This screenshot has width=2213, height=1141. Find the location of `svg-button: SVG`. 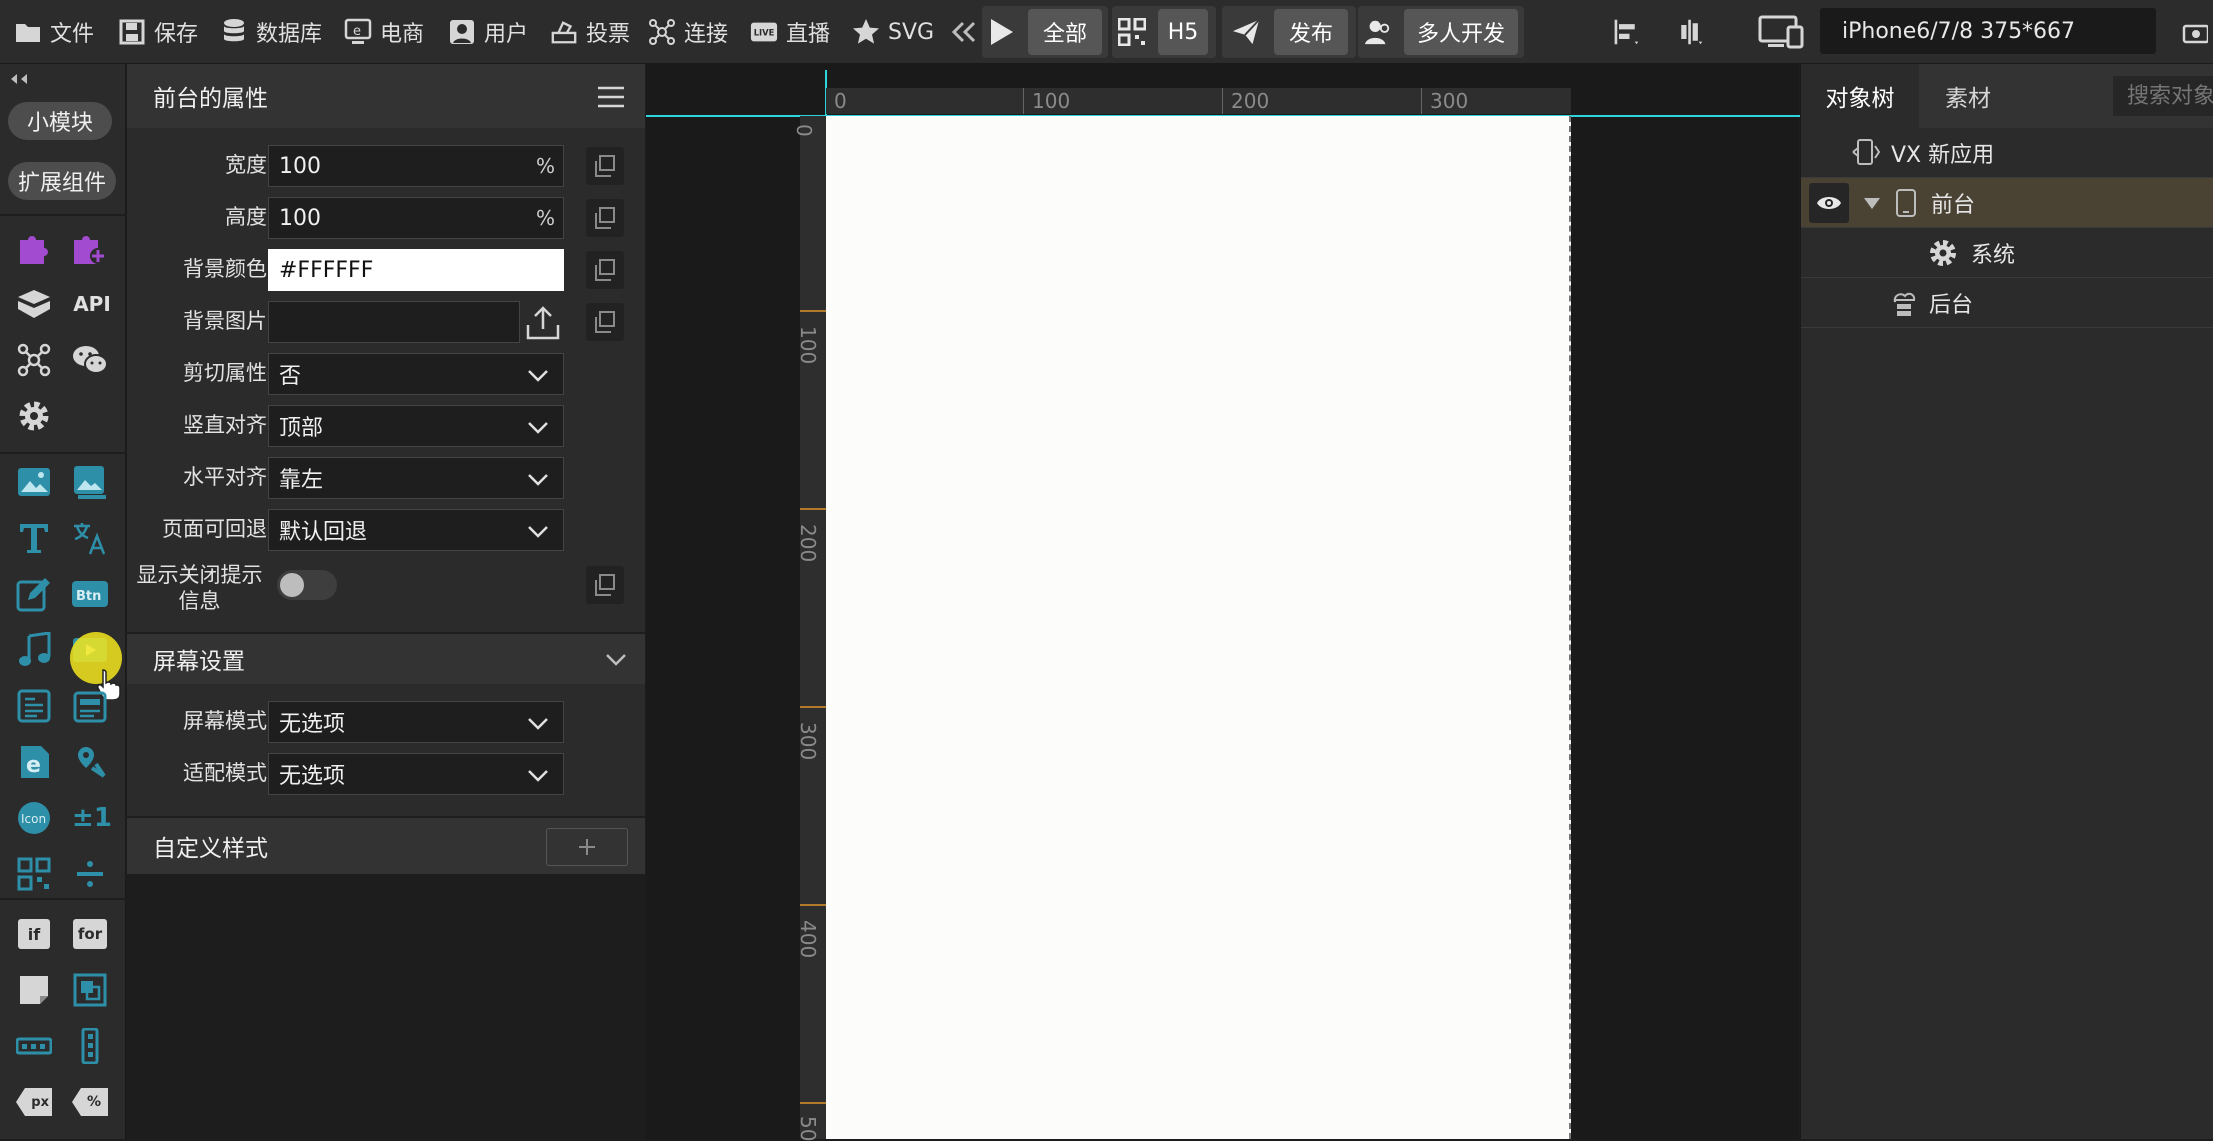

svg-button: SVG is located at coordinates (893, 32).